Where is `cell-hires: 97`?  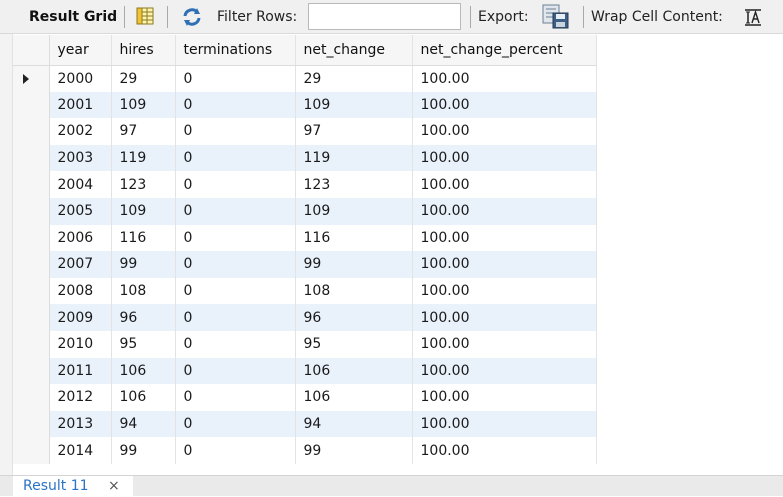
cell-hires: 97 is located at coordinates (143, 131).